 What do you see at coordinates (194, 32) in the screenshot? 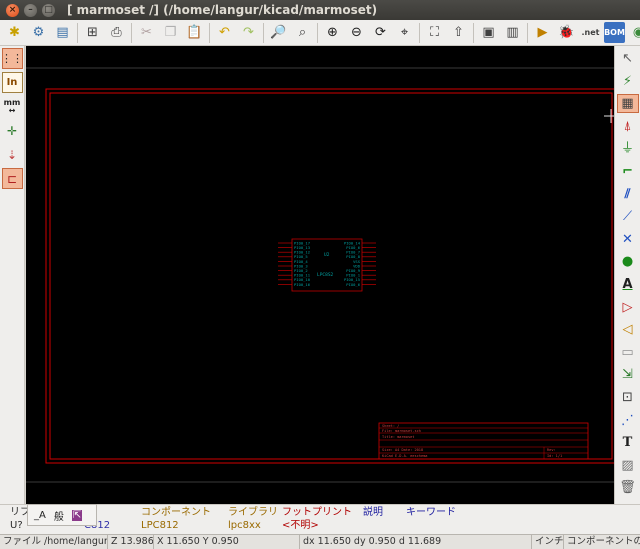
I see `toolbar-button-paste: 📋` at bounding box center [194, 32].